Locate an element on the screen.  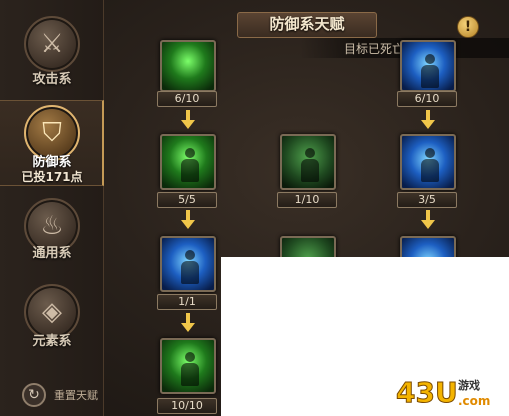
crossed-swords-icon: ⚔ is located at coordinates (52, 44).